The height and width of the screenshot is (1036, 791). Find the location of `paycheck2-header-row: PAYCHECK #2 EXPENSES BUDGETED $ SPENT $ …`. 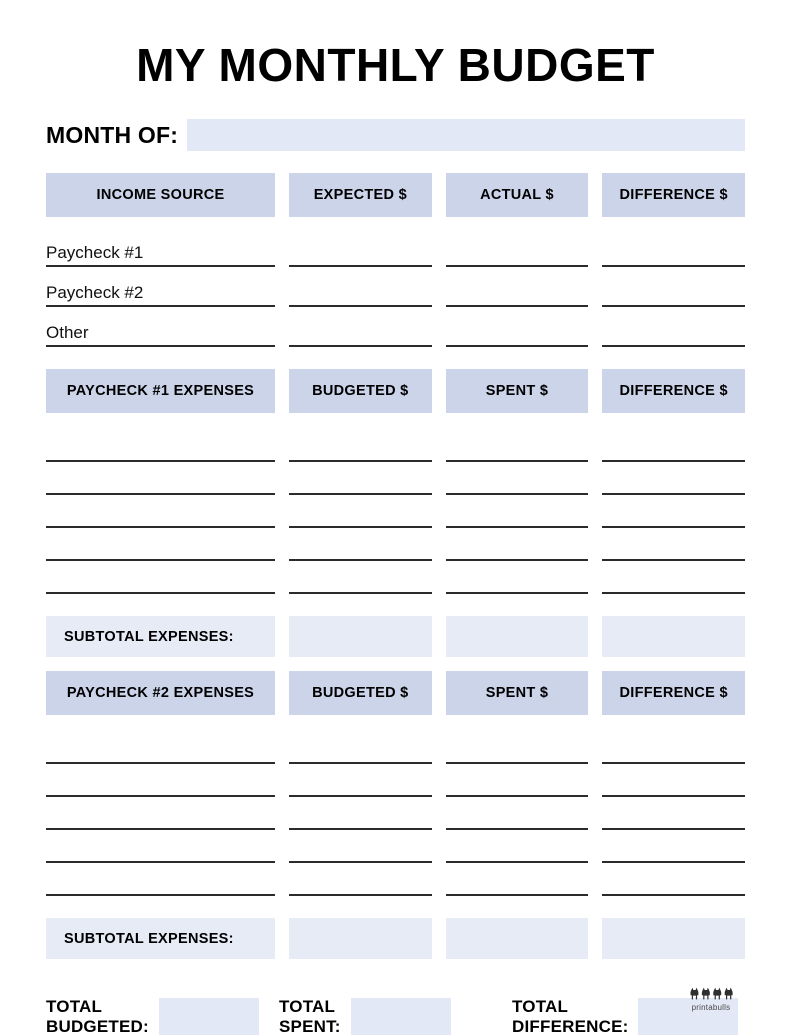

paycheck2-header-row: PAYCHECK #2 EXPENSES BUDGETED $ SPENT $ … is located at coordinates (395, 693).